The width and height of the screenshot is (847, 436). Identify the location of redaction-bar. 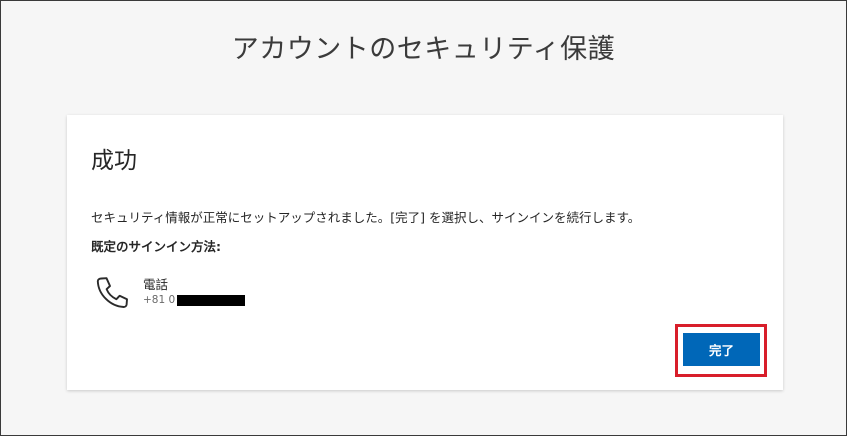
(211, 300).